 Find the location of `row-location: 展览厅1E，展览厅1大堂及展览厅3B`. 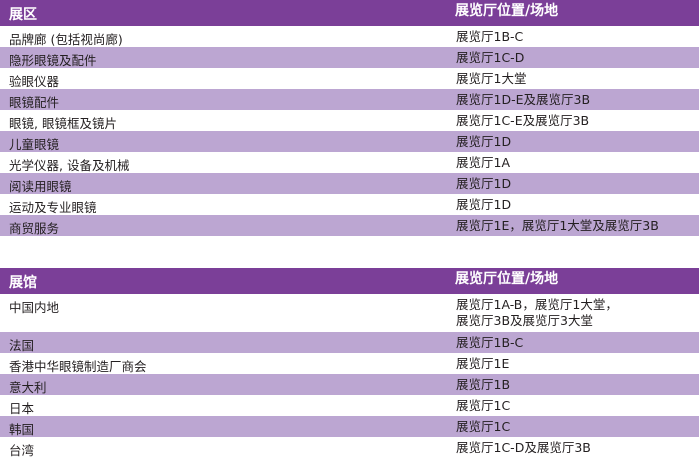

row-location: 展览厅1E，展览厅1大堂及展览厅3B is located at coordinates (557, 225).